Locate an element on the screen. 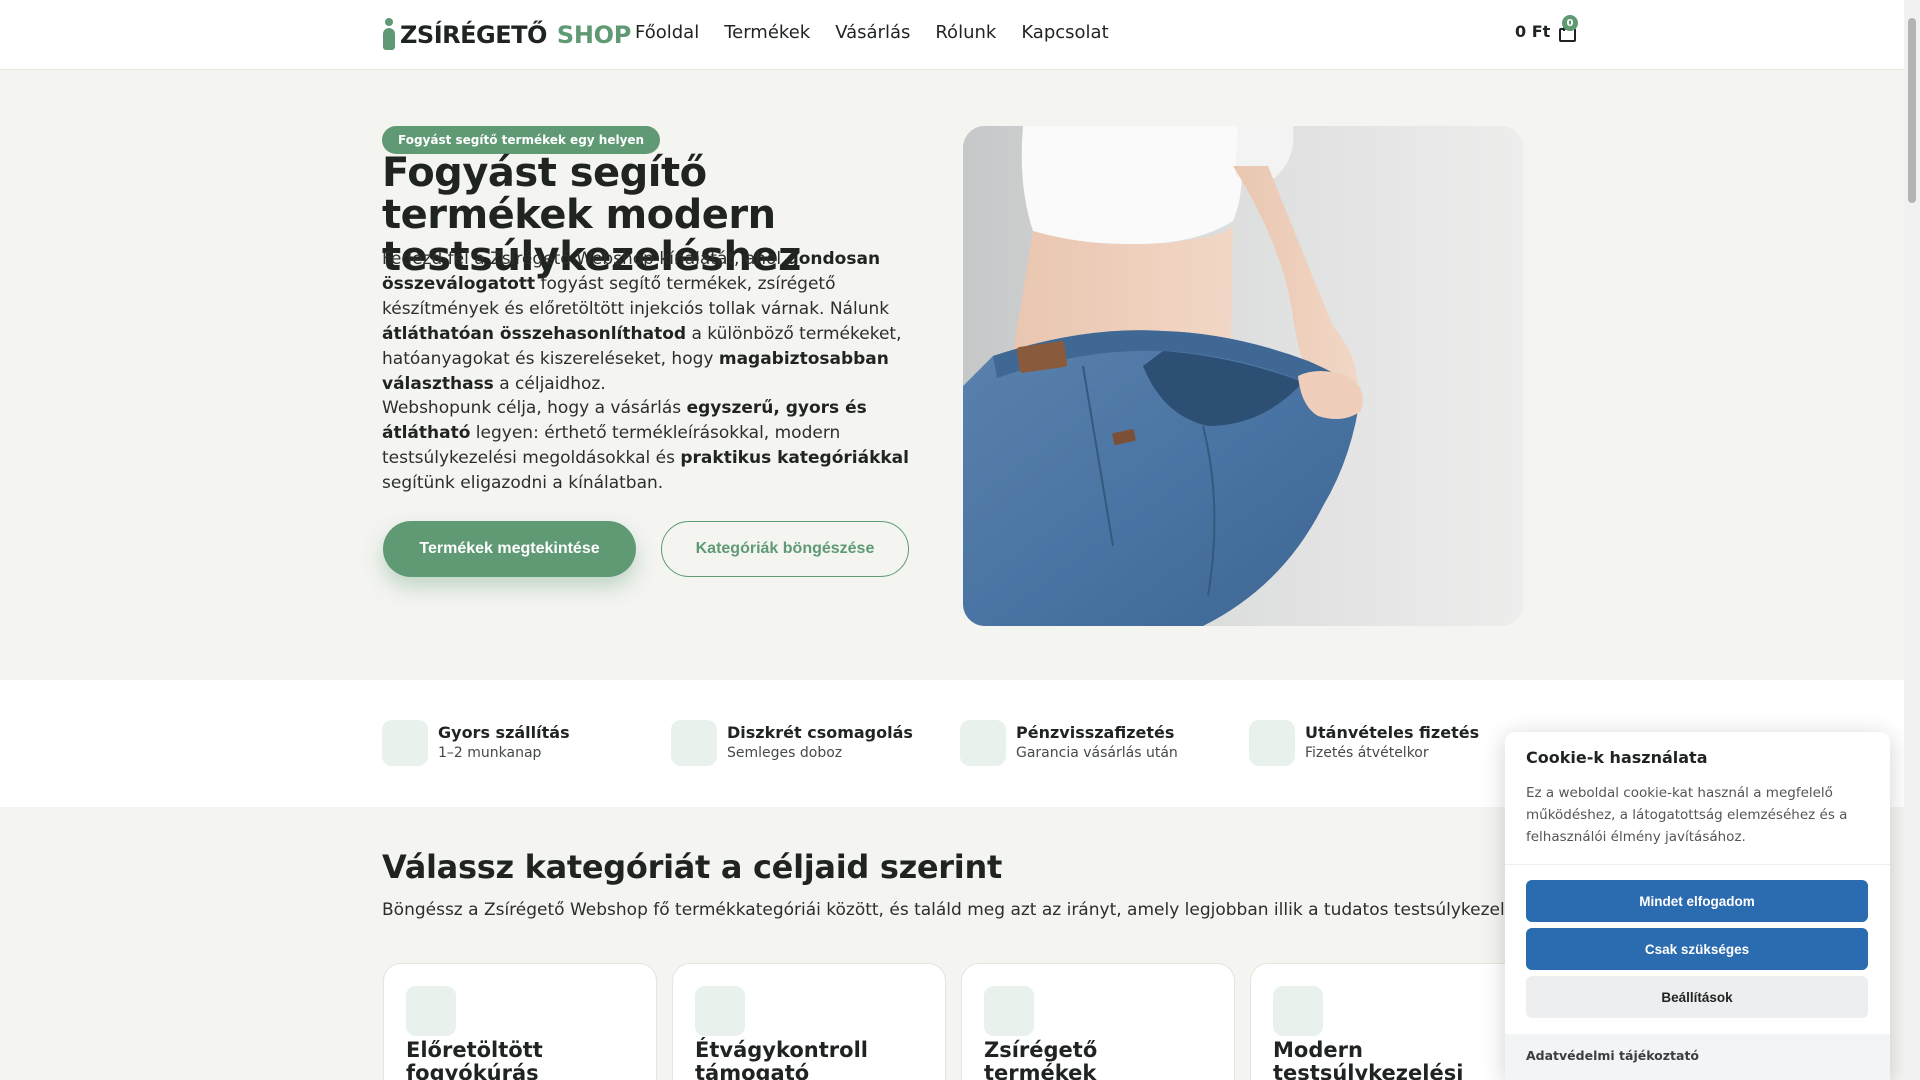 Image resolution: width=1920 pixels, height=1080 pixels. feature-subtitle: 1–2 munkanap is located at coordinates (490, 753).